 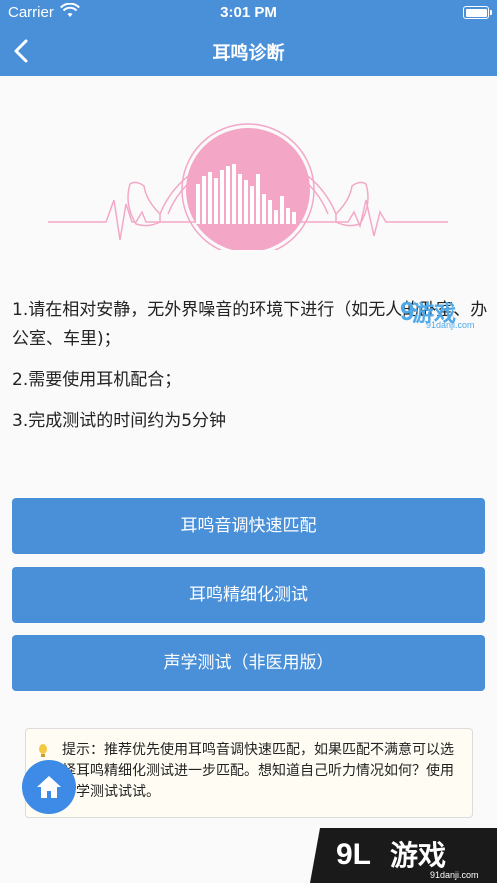 I want to click on quick-match-button: 耳鸣音调快速匹配, so click(x=248, y=526).